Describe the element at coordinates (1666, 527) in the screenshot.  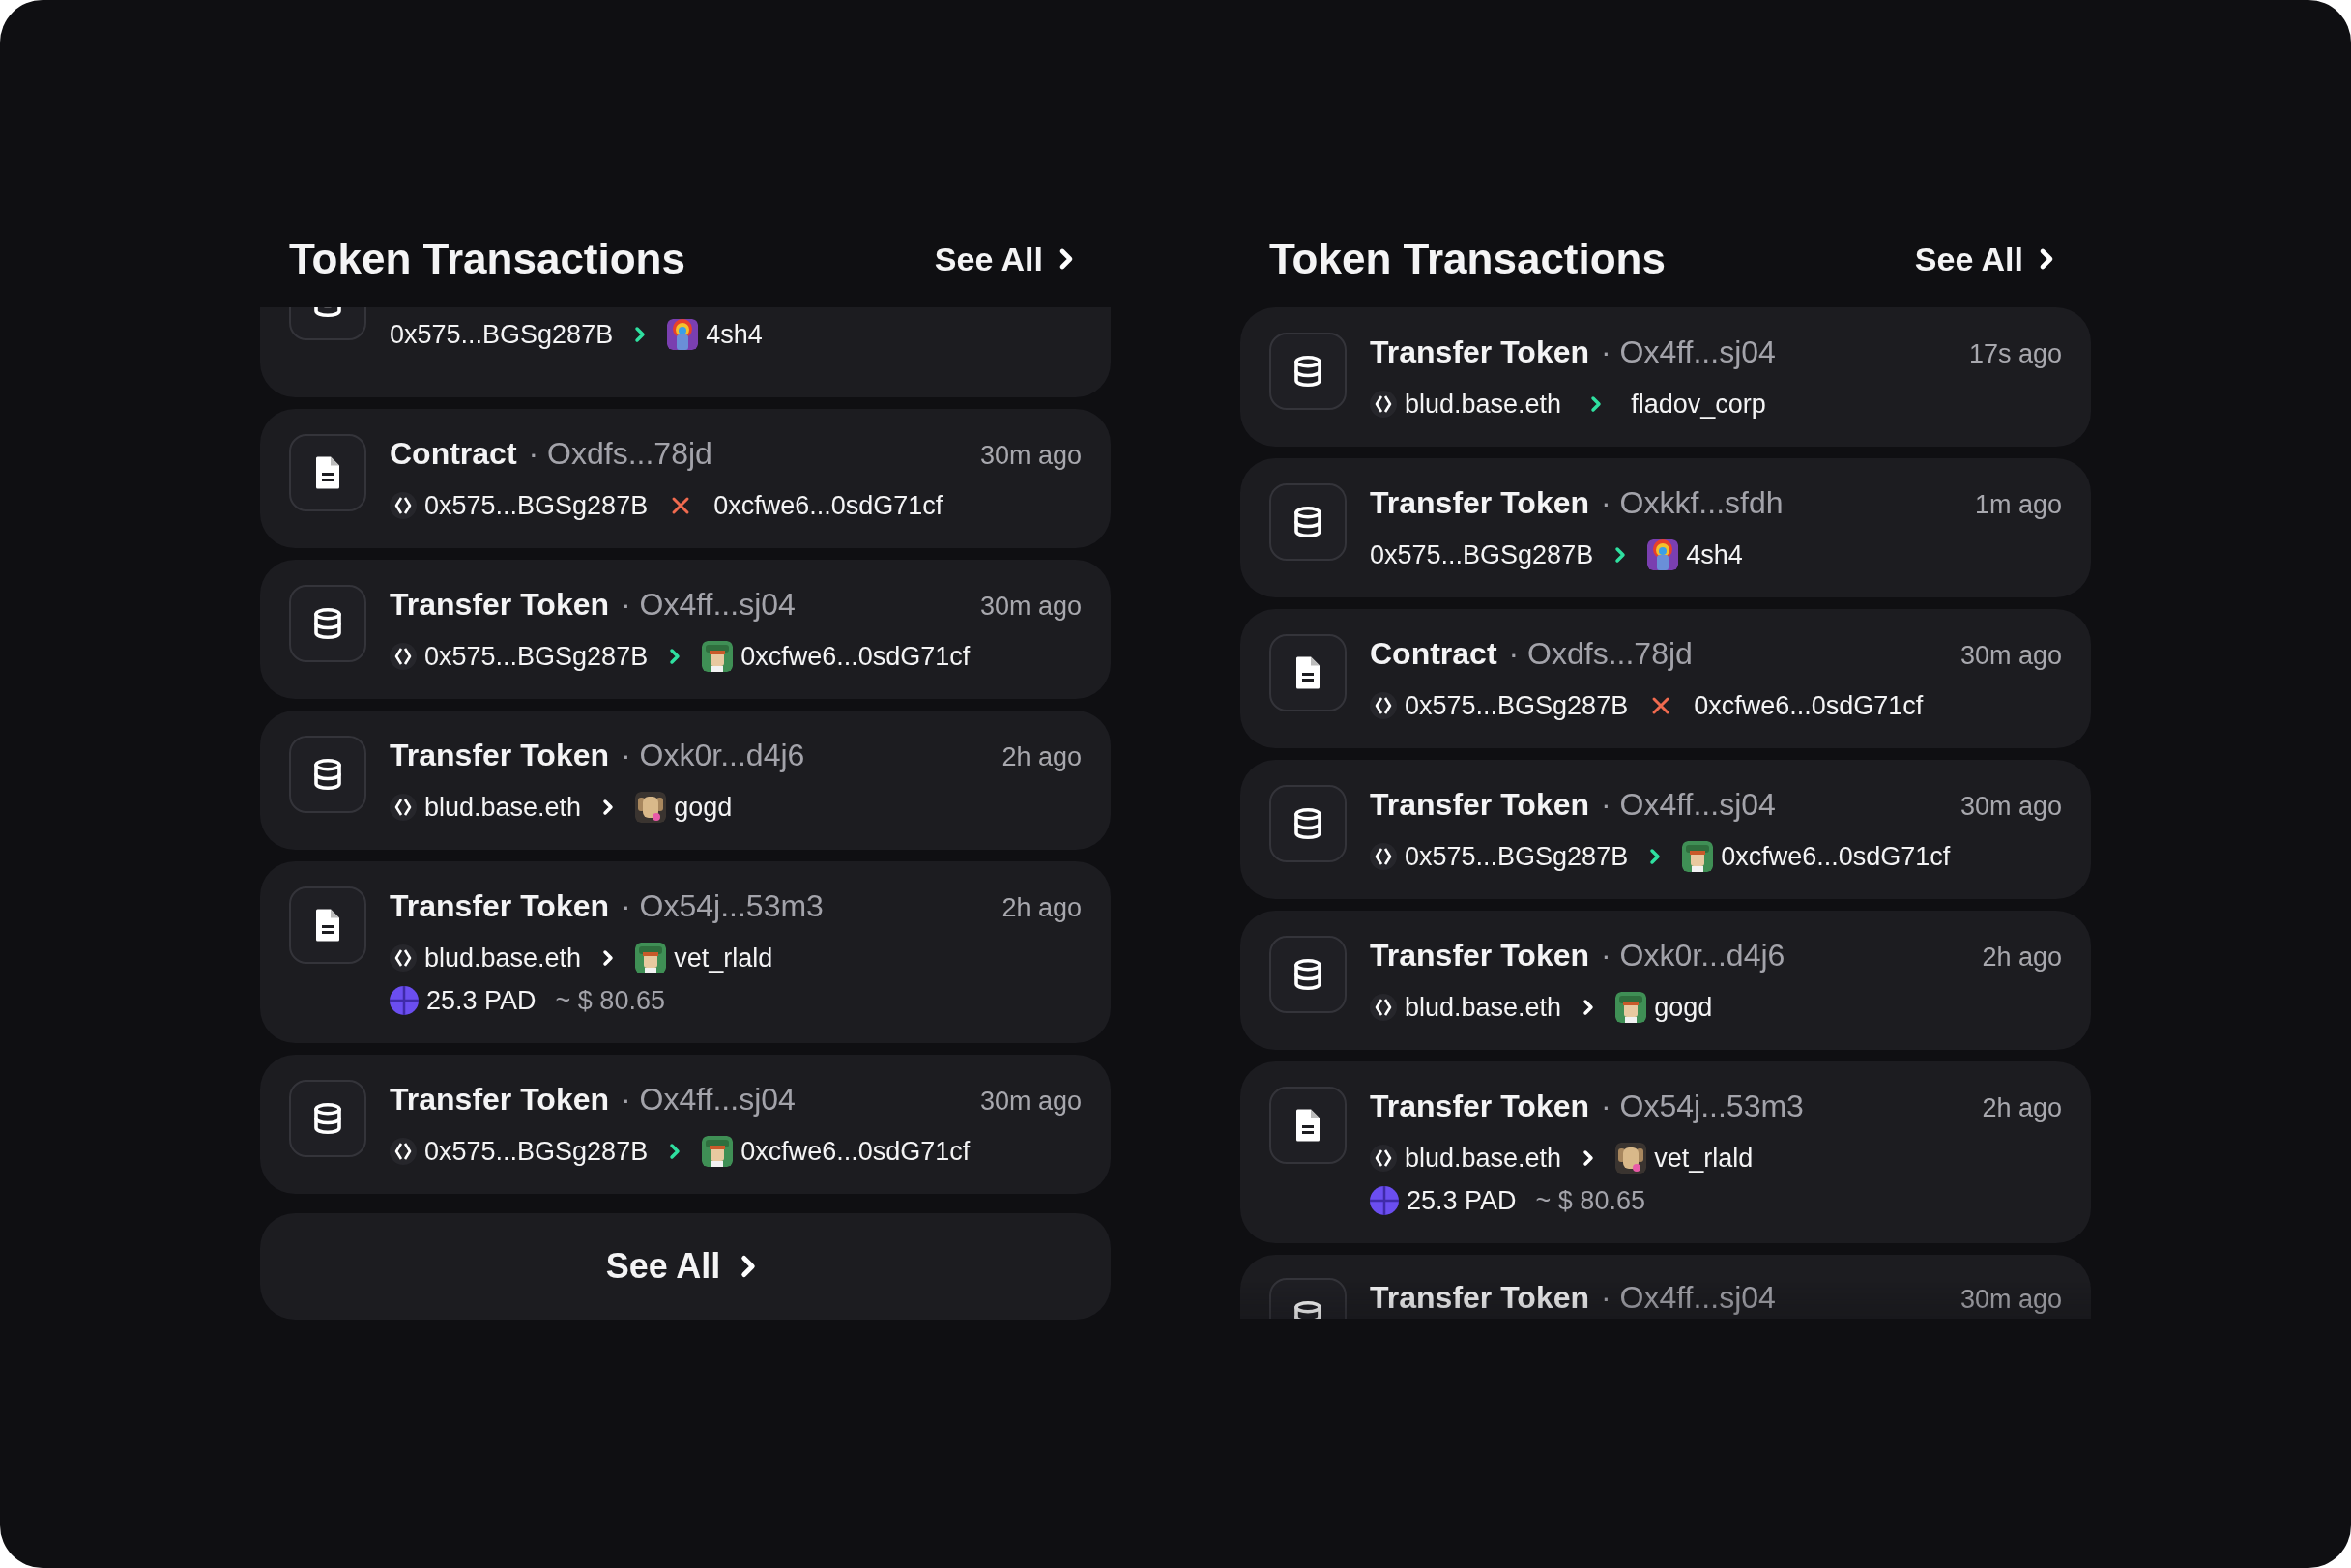
I see `transaction-card: Transfer Token · Oxkkf...sfdh 1m ago 0x575...BGSg287B 4sh4` at that location.